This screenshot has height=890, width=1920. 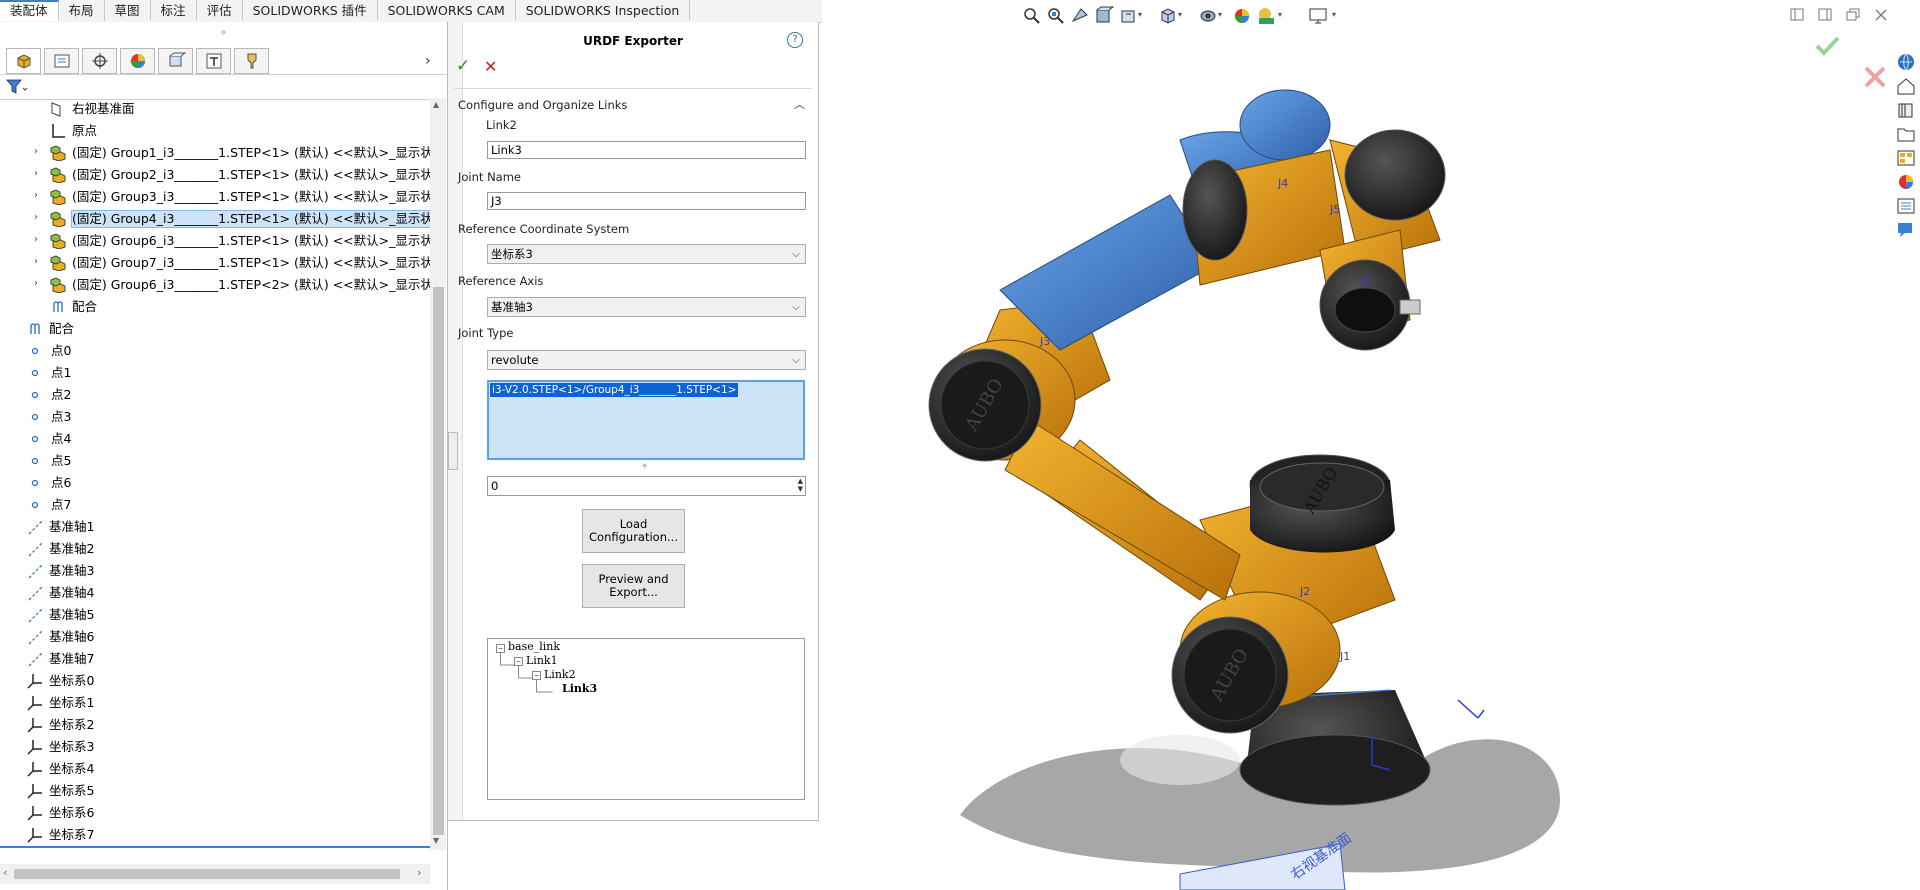 What do you see at coordinates (1906, 230) in the screenshot?
I see `forum-icon` at bounding box center [1906, 230].